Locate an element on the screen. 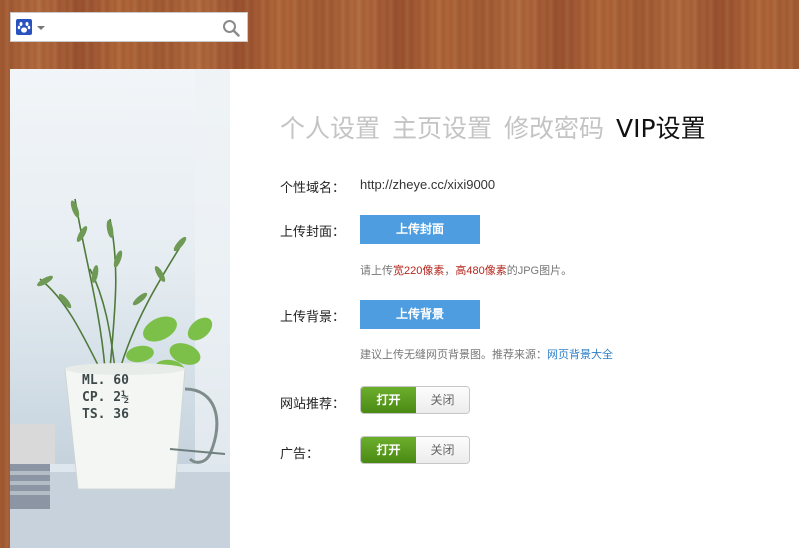 The width and height of the screenshot is (799, 548). ads-toggle: 打开 关闭 is located at coordinates (415, 450).